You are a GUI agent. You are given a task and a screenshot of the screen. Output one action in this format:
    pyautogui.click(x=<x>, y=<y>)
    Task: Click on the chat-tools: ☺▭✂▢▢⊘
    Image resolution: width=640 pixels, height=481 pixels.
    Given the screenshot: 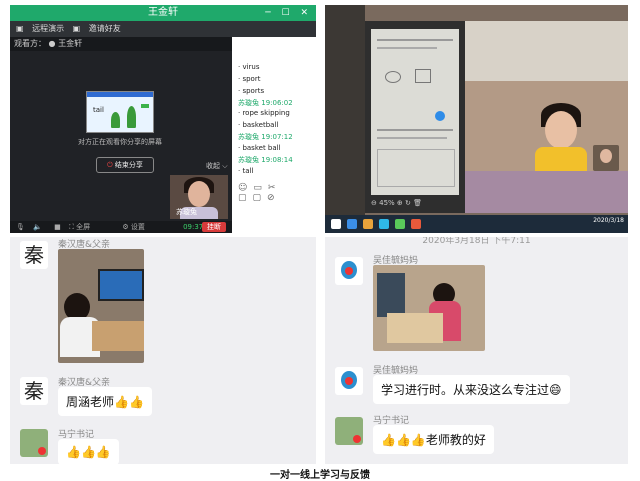 What is the action you would take?
    pyautogui.click(x=277, y=193)
    